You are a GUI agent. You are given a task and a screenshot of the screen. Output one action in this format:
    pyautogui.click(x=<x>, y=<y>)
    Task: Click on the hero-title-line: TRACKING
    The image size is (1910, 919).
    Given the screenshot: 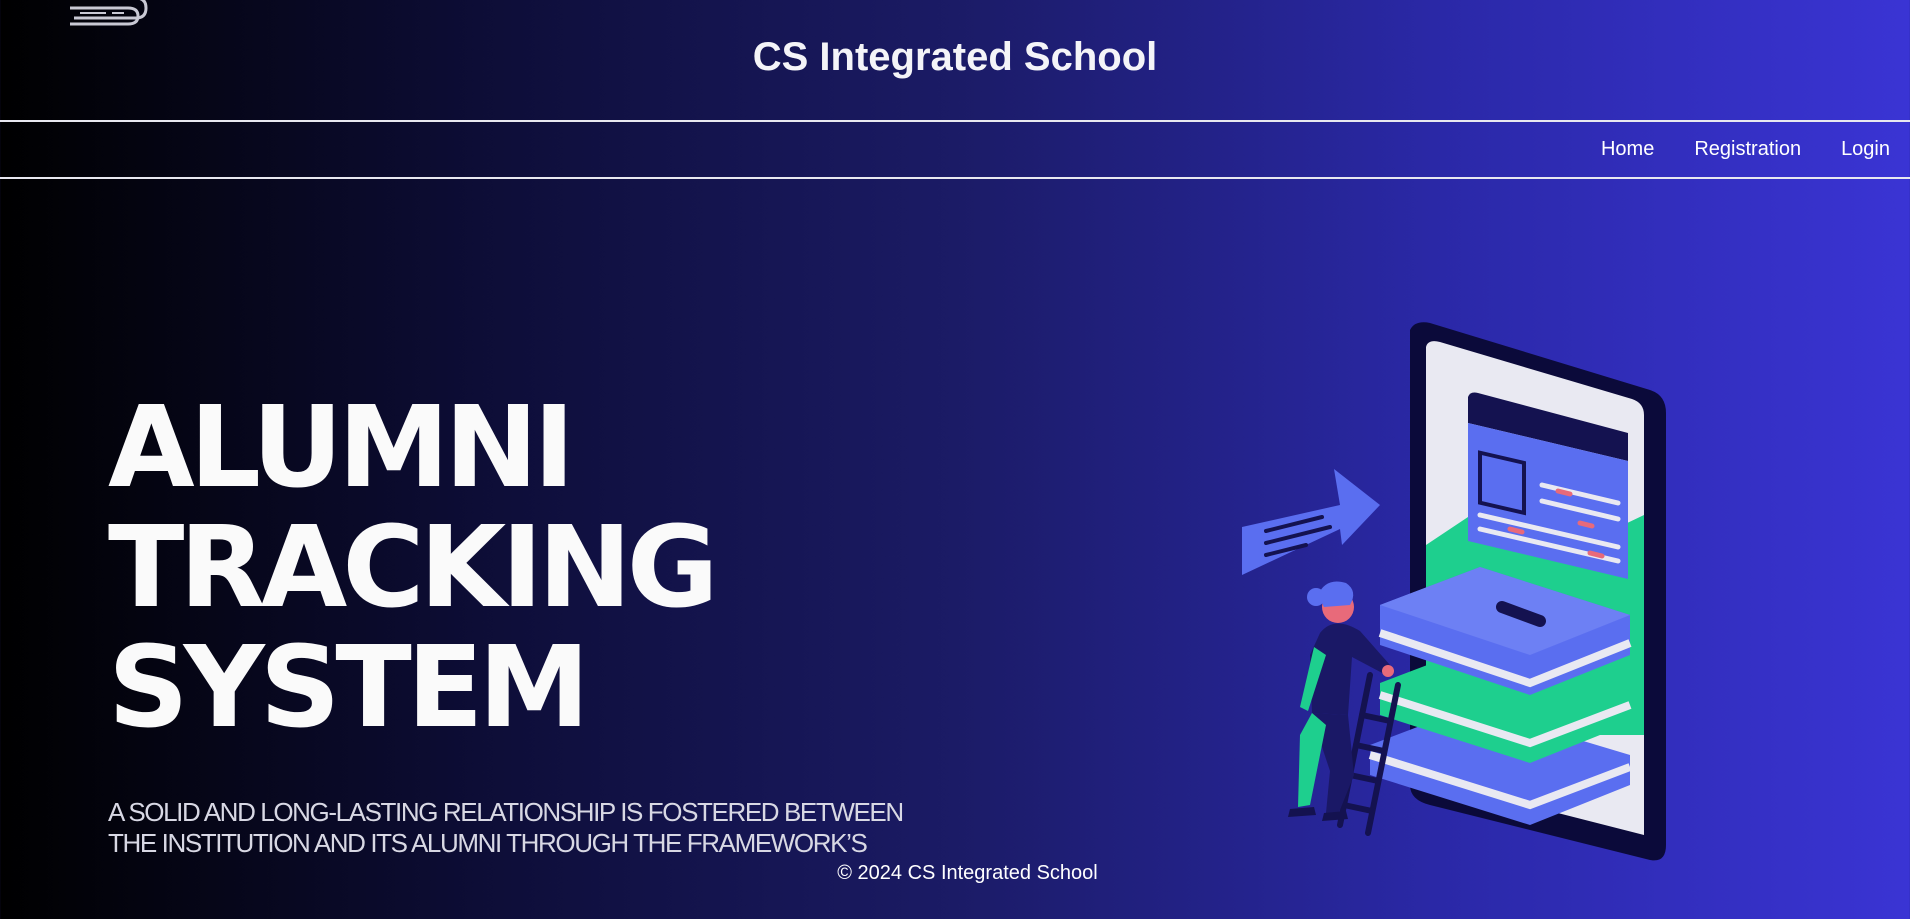 What is the action you would take?
    pyautogui.click(x=413, y=568)
    